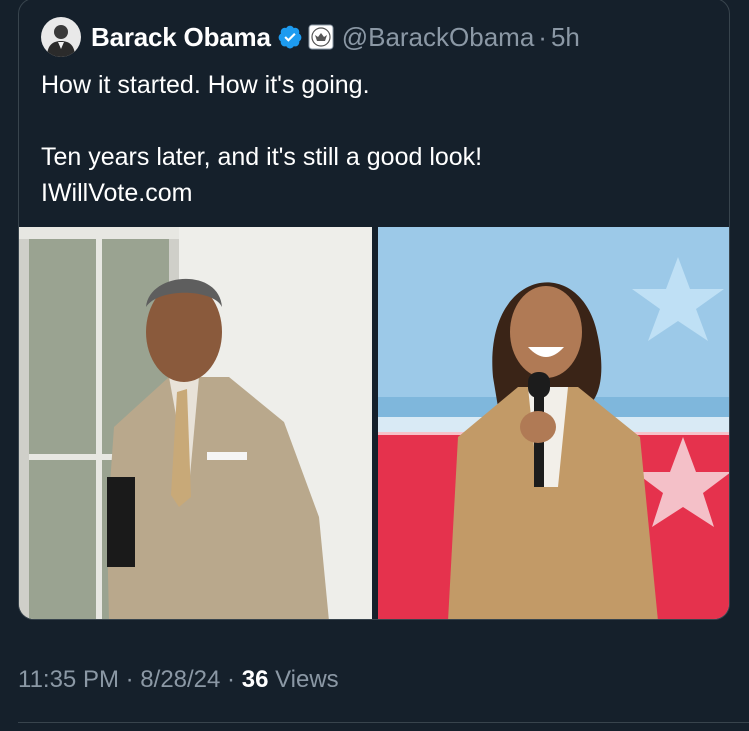  I want to click on time-ago: 5h, so click(565, 37).